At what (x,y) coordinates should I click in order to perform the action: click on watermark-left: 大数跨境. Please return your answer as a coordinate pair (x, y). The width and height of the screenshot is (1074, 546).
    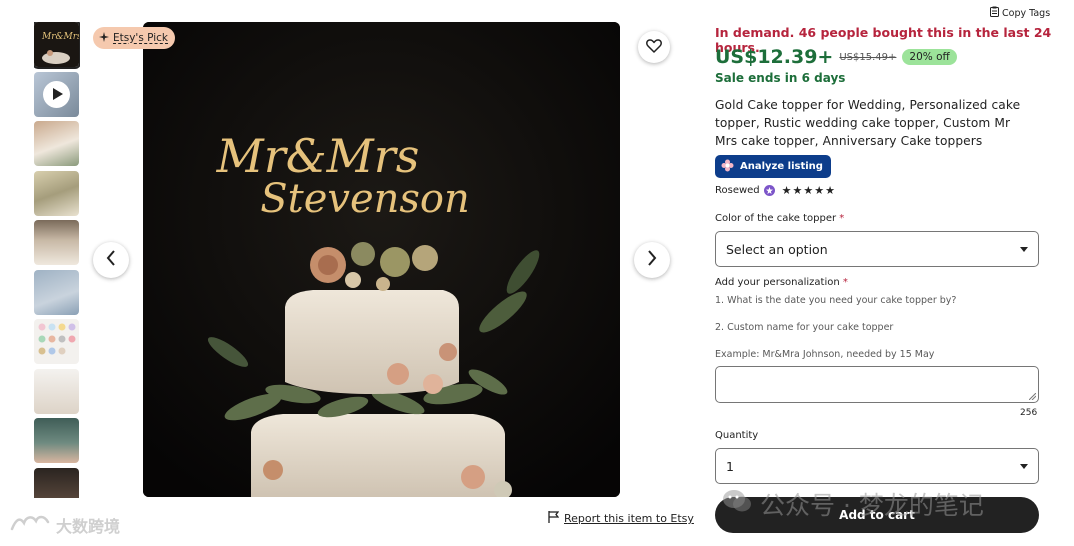
    Looking at the image, I should click on (65, 525).